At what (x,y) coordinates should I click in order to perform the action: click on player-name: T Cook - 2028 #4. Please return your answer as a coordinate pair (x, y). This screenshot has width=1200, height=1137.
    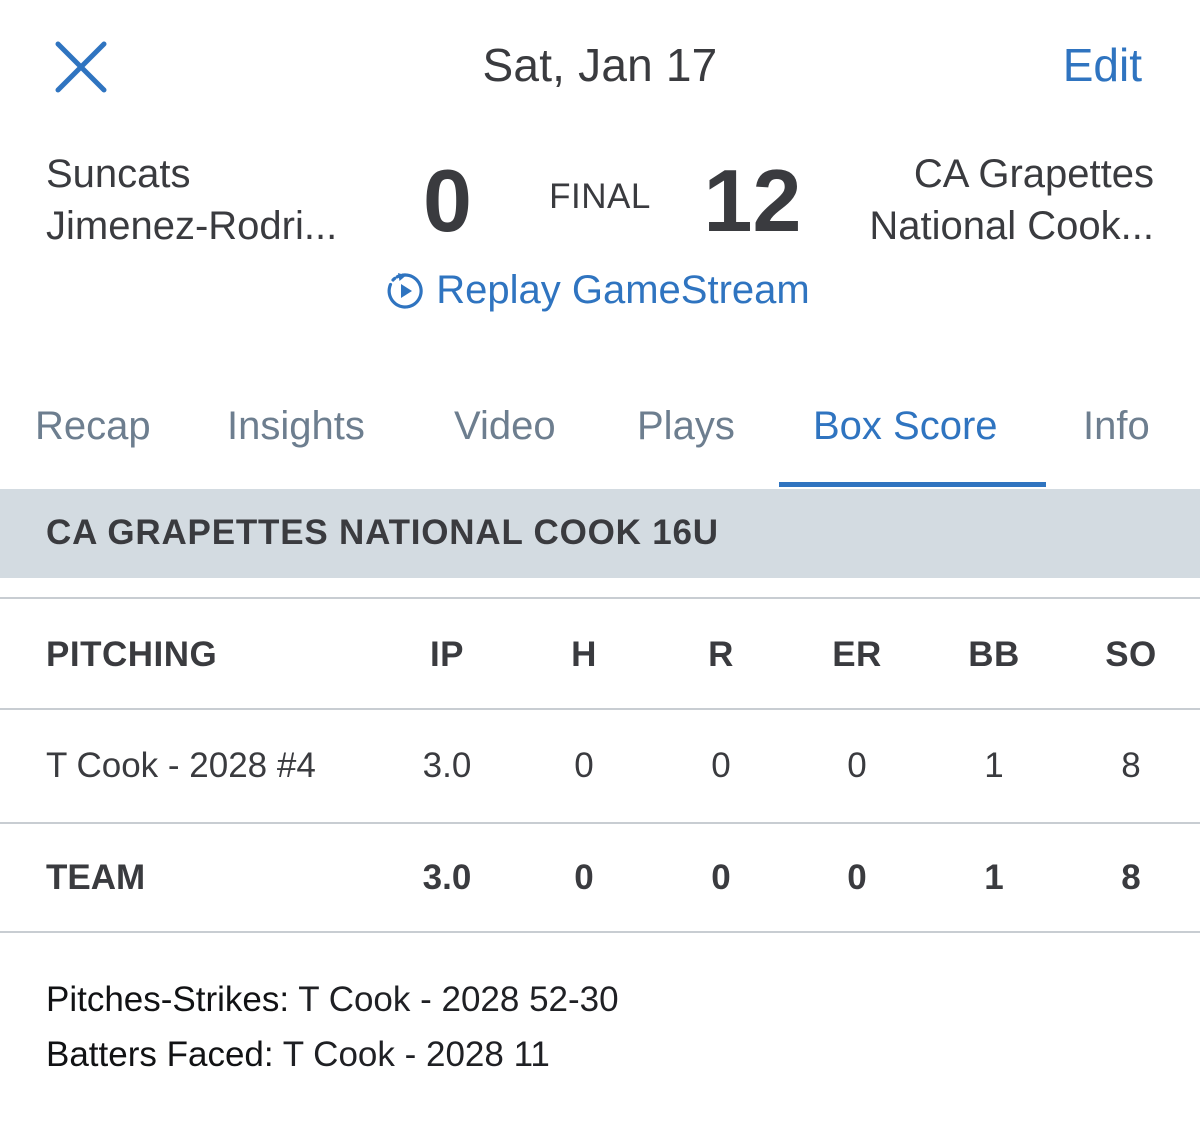
    Looking at the image, I should click on (181, 766).